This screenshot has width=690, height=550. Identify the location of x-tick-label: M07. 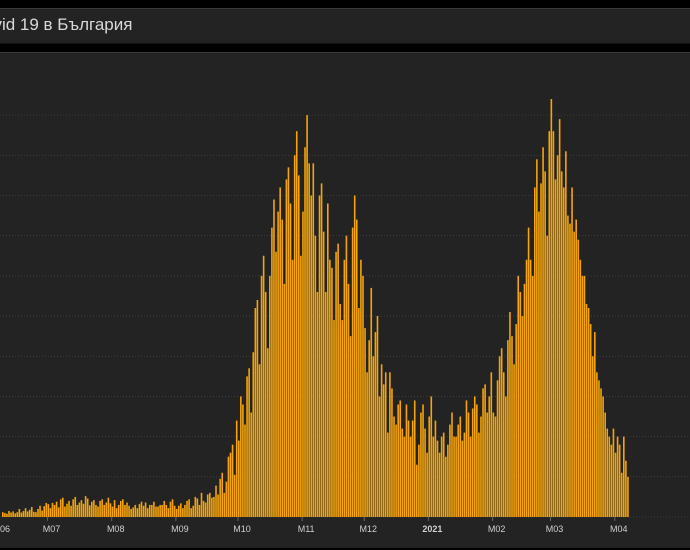
(52, 529).